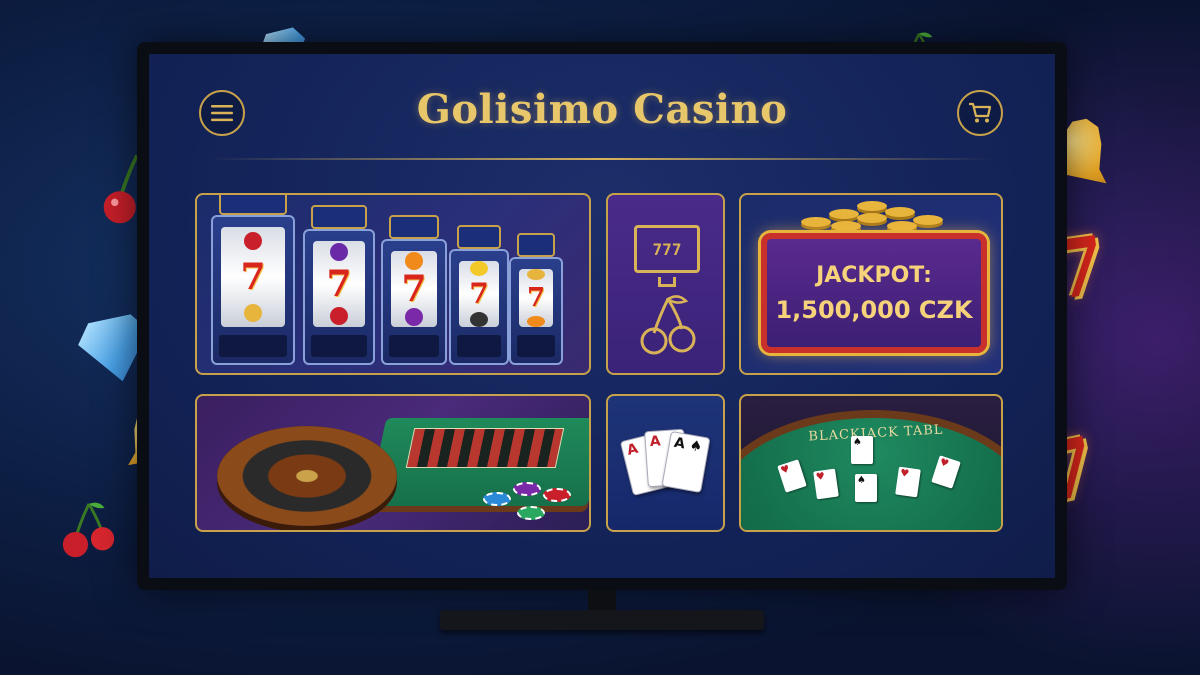 The image size is (1200, 675). Describe the element at coordinates (667, 249) in the screenshot. I see `slot-machine-icon: 777` at that location.